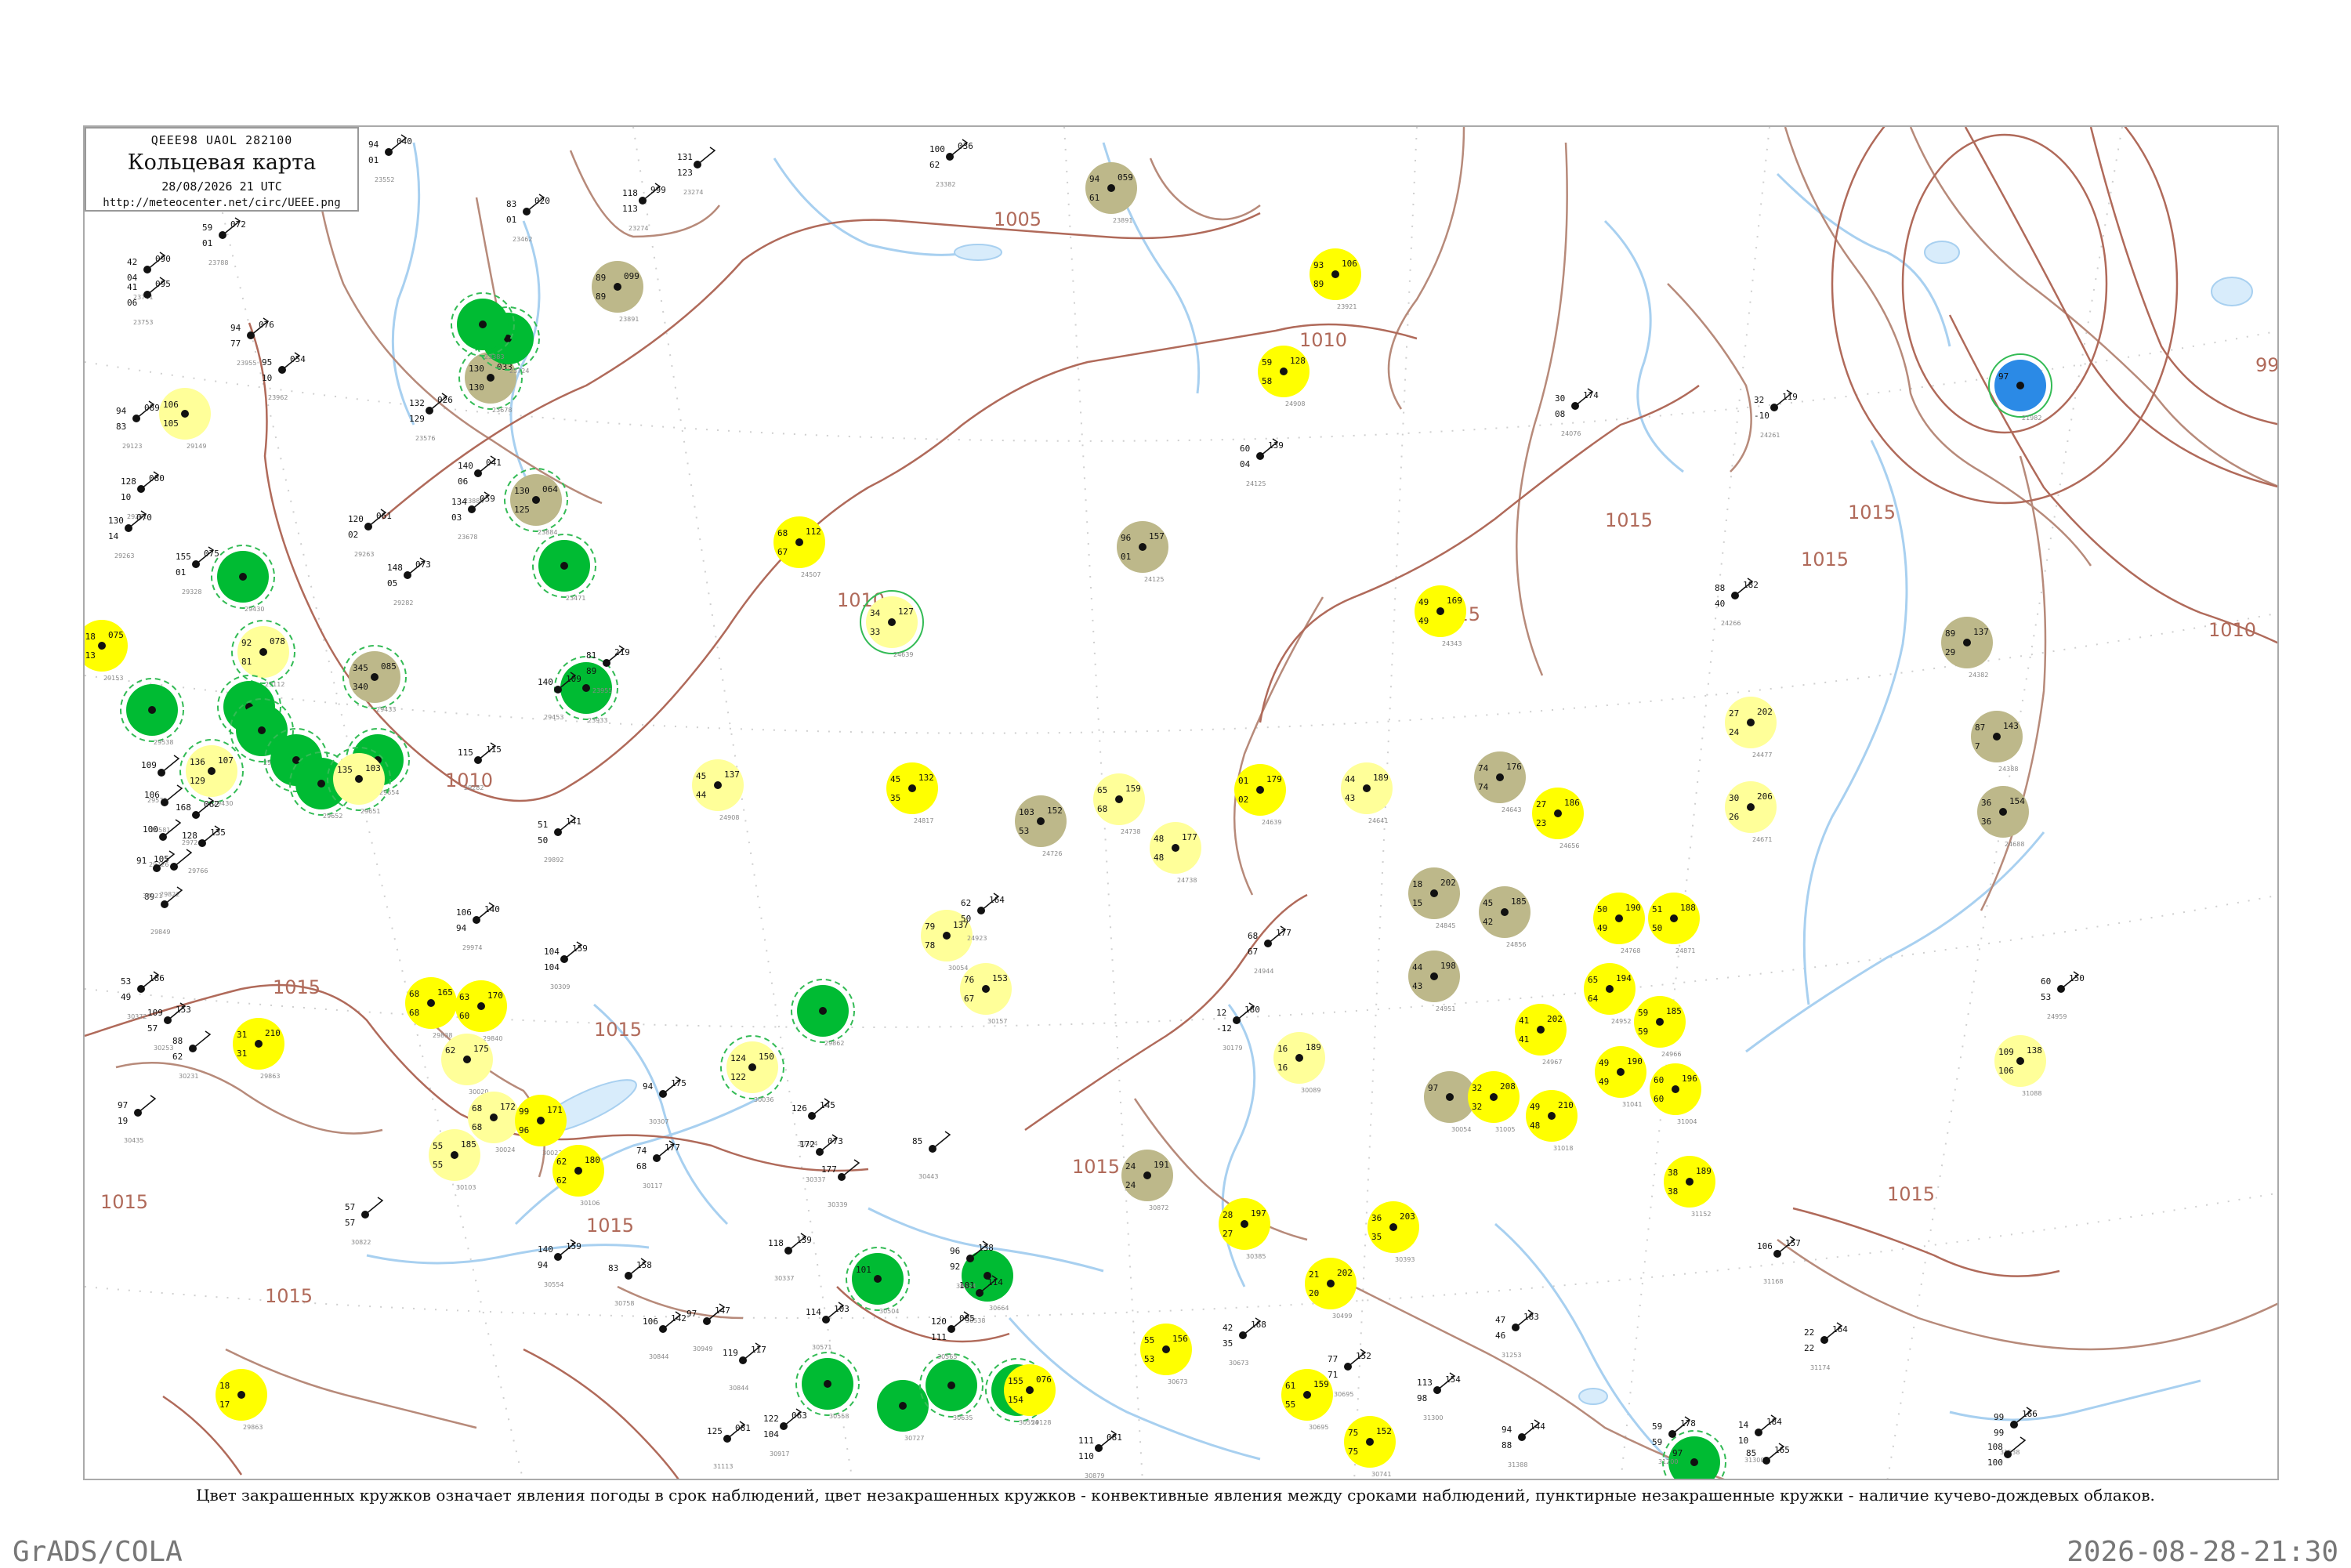  Describe the element at coordinates (608, 669) in the screenshot. I see `station-plot: 81 219 89 23955` at that location.